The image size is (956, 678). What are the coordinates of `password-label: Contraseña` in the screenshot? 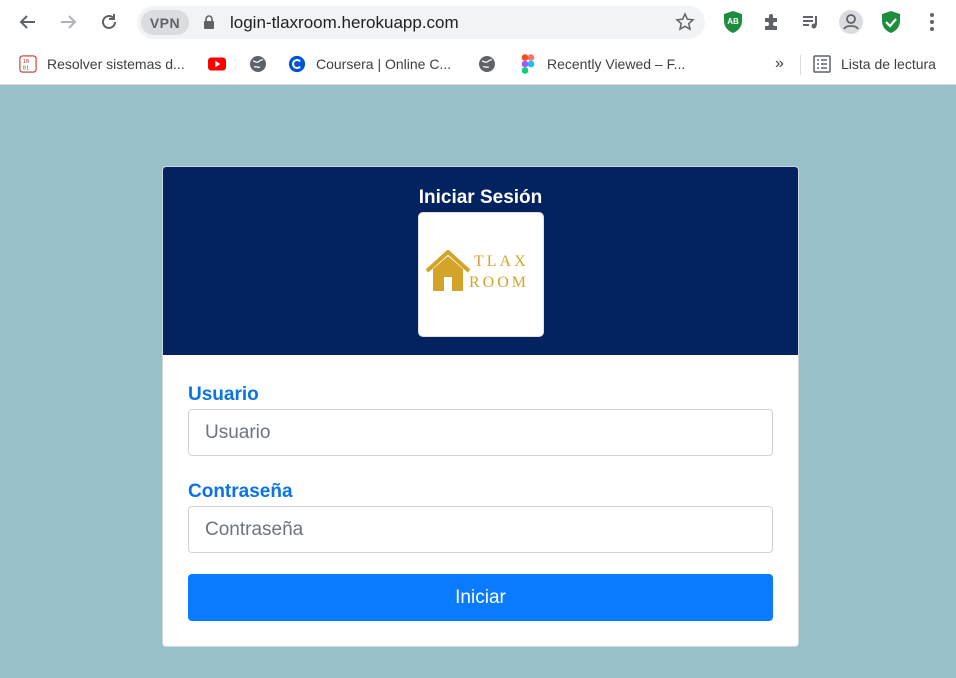 It's located at (240, 491).